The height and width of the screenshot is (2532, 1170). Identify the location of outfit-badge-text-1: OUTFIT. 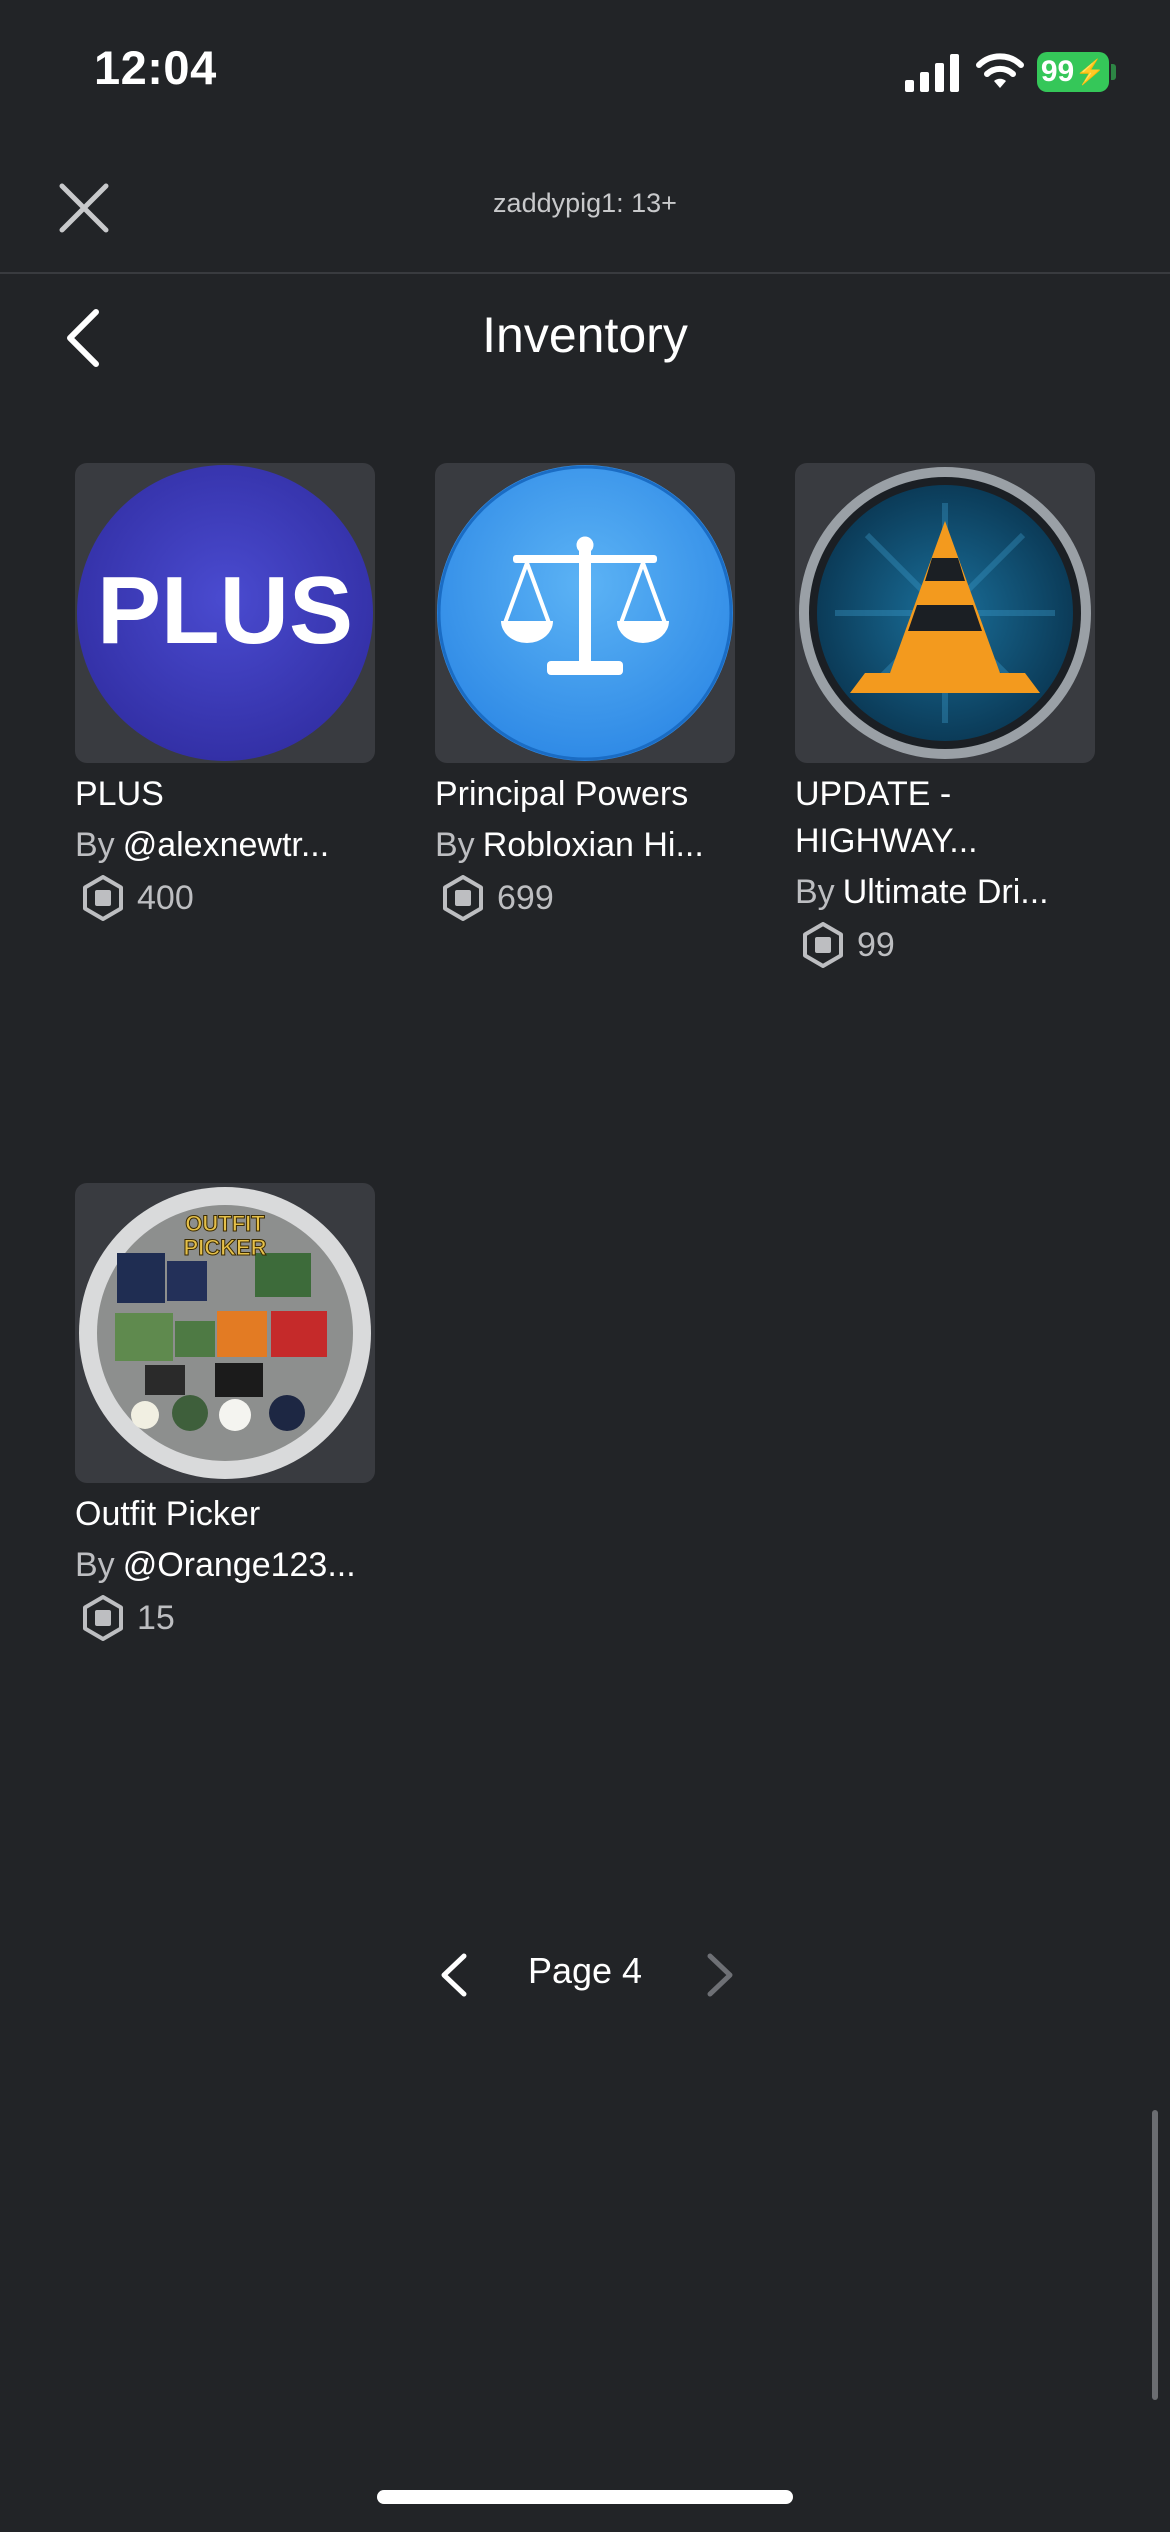
(225, 1223).